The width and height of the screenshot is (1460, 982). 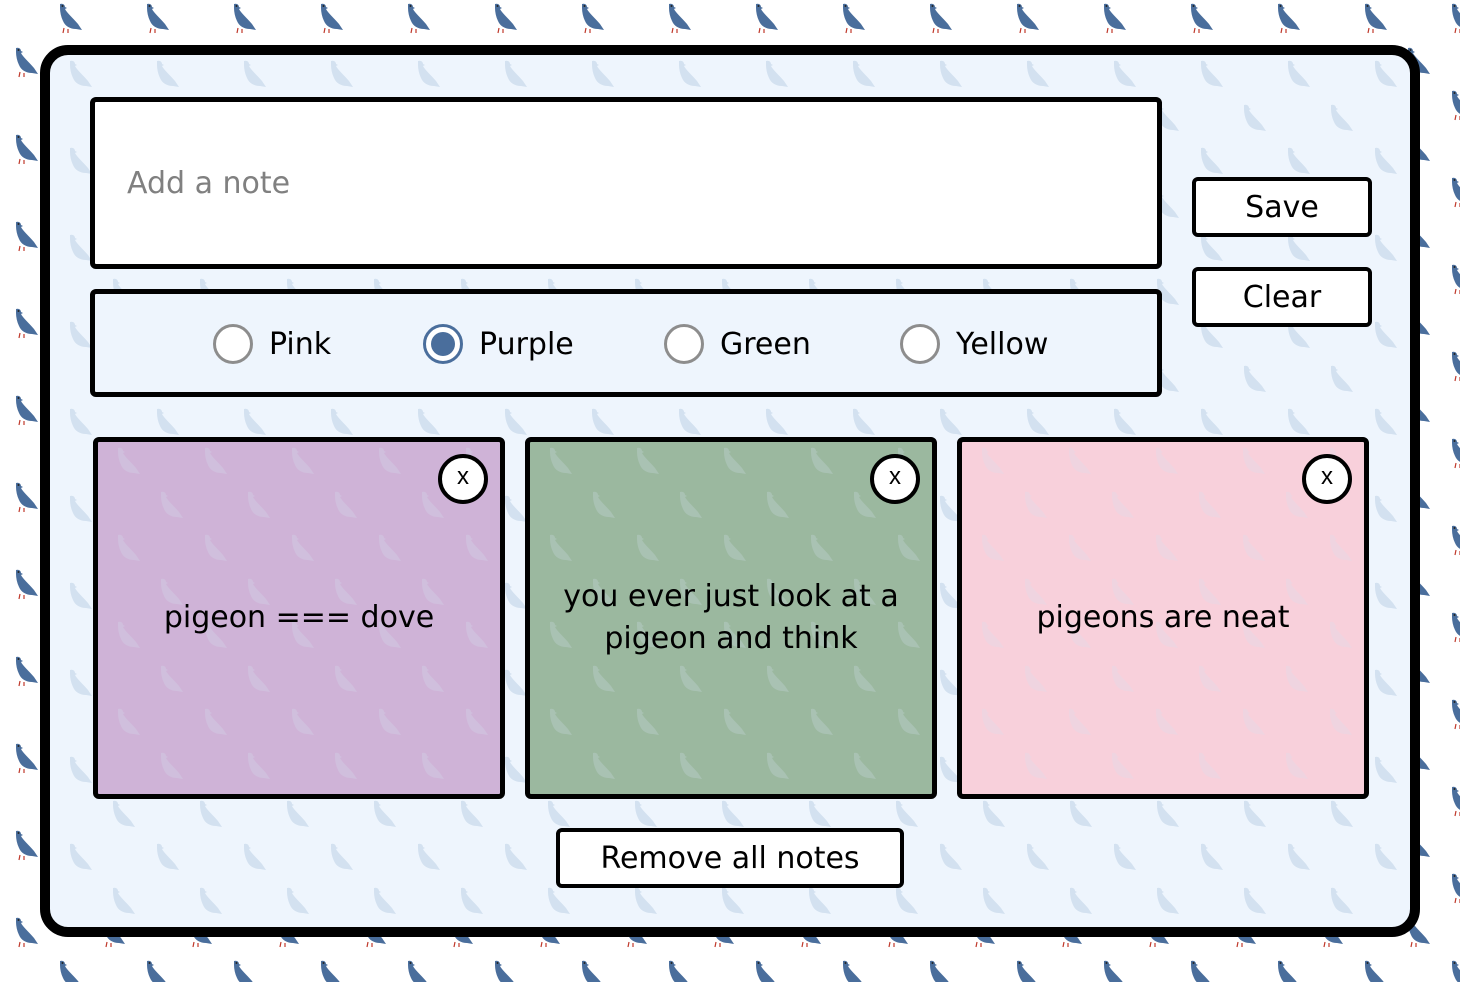 I want to click on clear-button: Clear, so click(x=1282, y=297).